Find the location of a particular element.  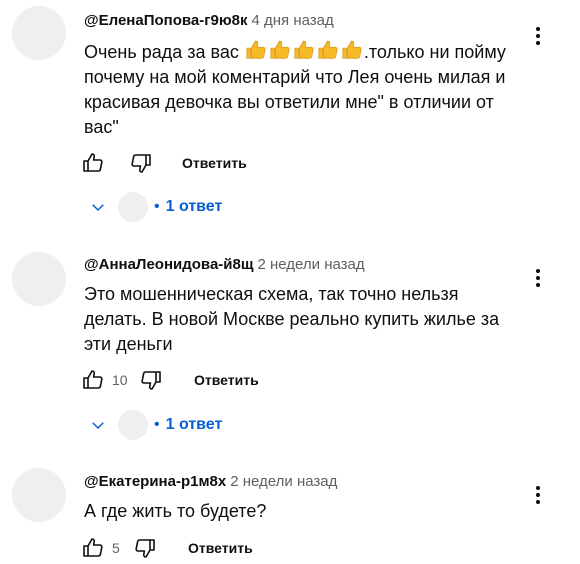

comment-actions: 5 Ответить is located at coordinates (166, 548).